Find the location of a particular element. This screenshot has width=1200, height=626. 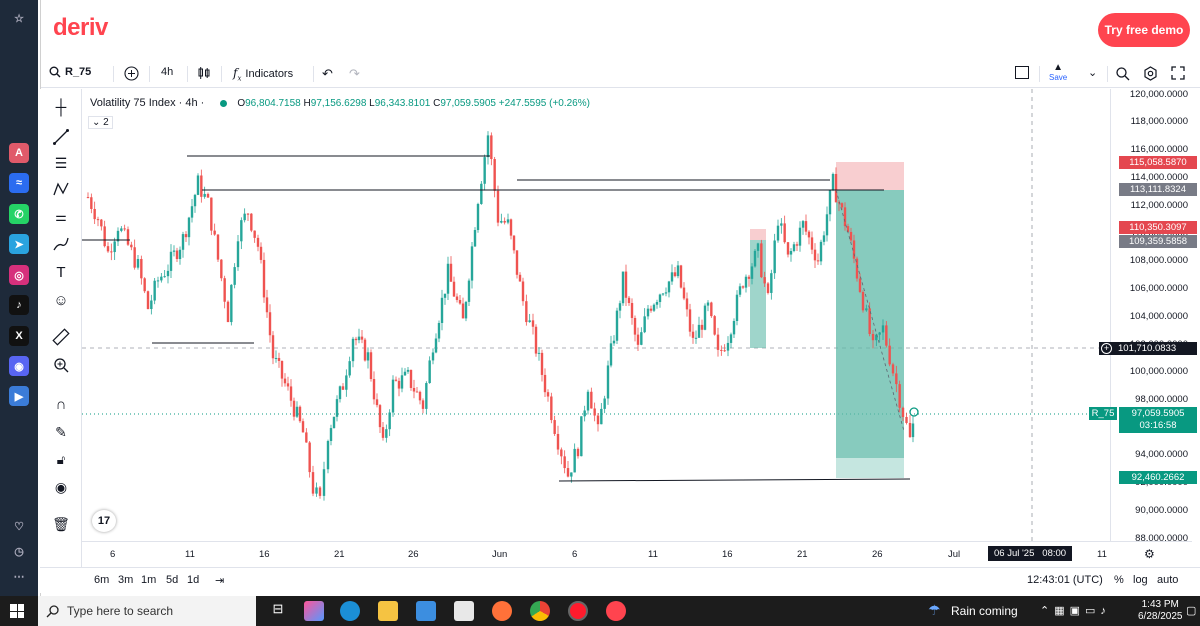

player-icon: ▶ is located at coordinates (19, 396).